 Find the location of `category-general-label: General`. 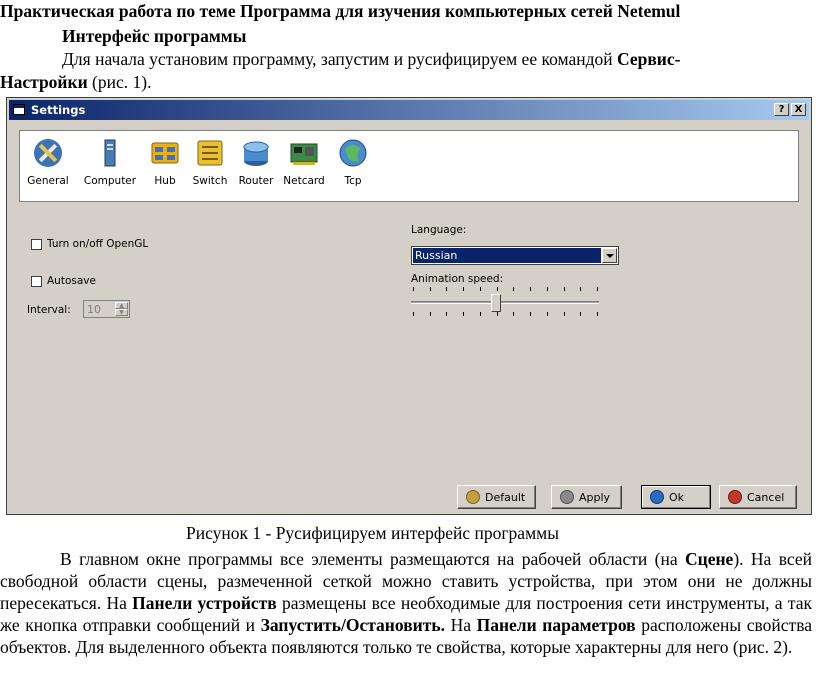

category-general-label: General is located at coordinates (48, 181).